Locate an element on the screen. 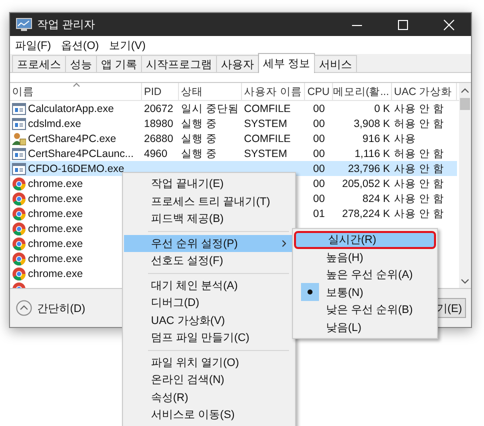 This screenshot has height=426, width=484. column-header: CPU is located at coordinates (319, 91).